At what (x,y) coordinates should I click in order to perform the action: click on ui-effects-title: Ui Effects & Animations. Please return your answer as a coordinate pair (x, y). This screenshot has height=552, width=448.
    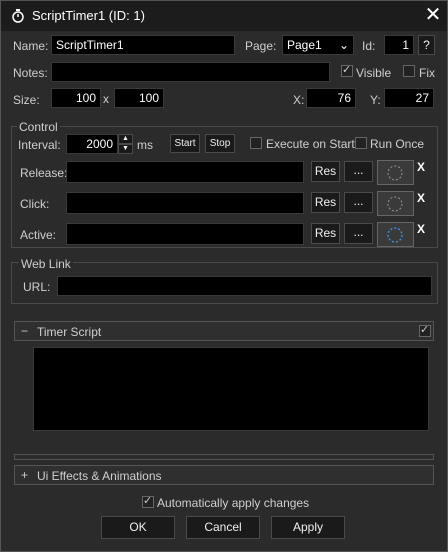
    Looking at the image, I should click on (99, 476).